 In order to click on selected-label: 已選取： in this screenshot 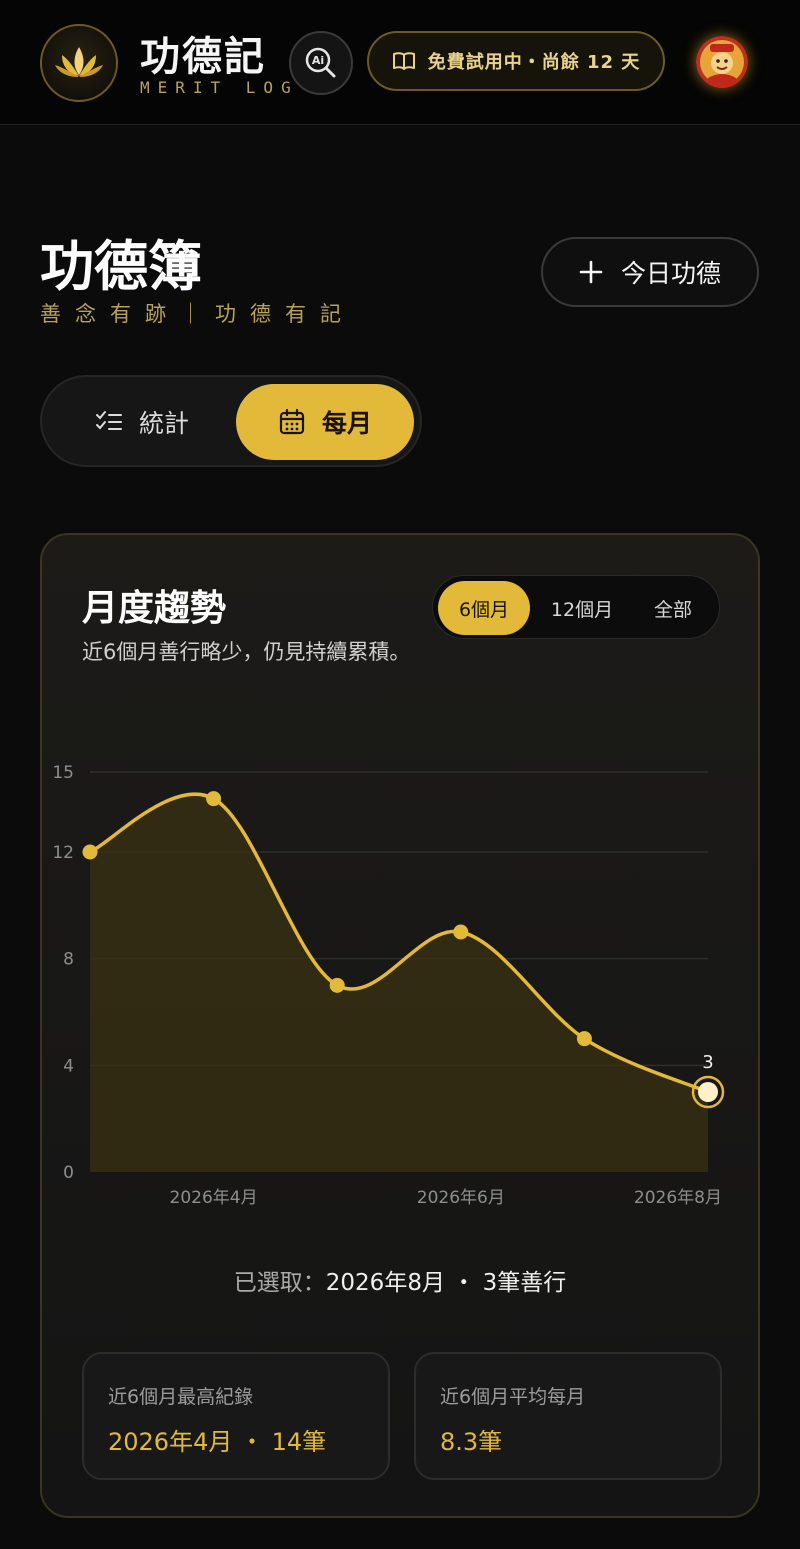, I will do `click(279, 1283)`.